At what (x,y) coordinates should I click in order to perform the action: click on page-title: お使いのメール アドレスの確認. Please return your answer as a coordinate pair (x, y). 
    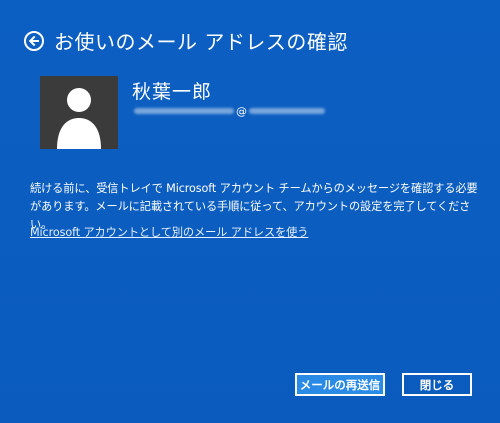
    Looking at the image, I should click on (201, 42).